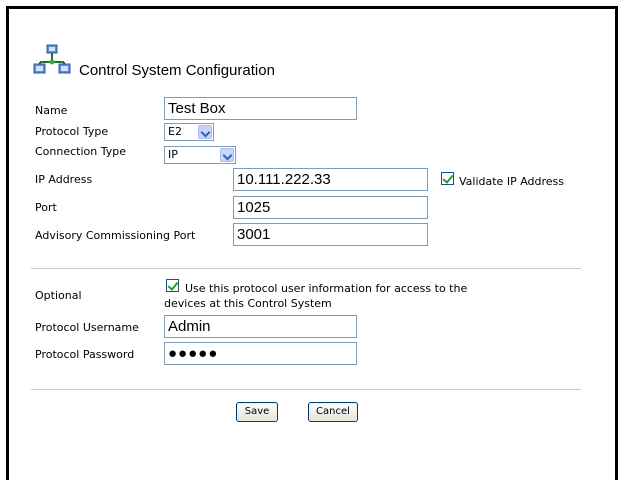 This screenshot has height=480, width=626. What do you see at coordinates (46, 207) in the screenshot?
I see `port-label: Port` at bounding box center [46, 207].